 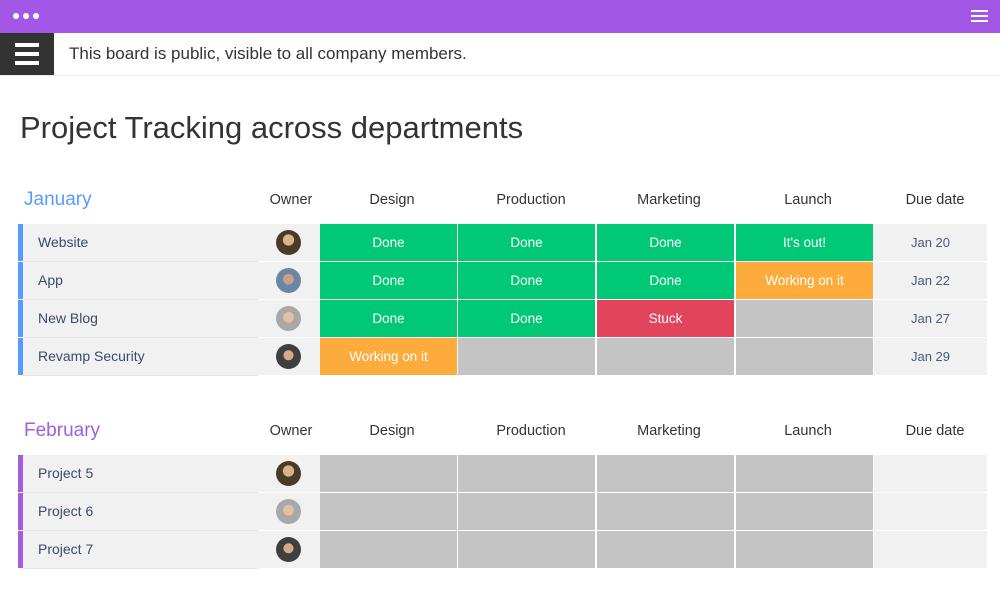 I want to click on item-name-cell: Revamp Security, so click(x=141, y=357).